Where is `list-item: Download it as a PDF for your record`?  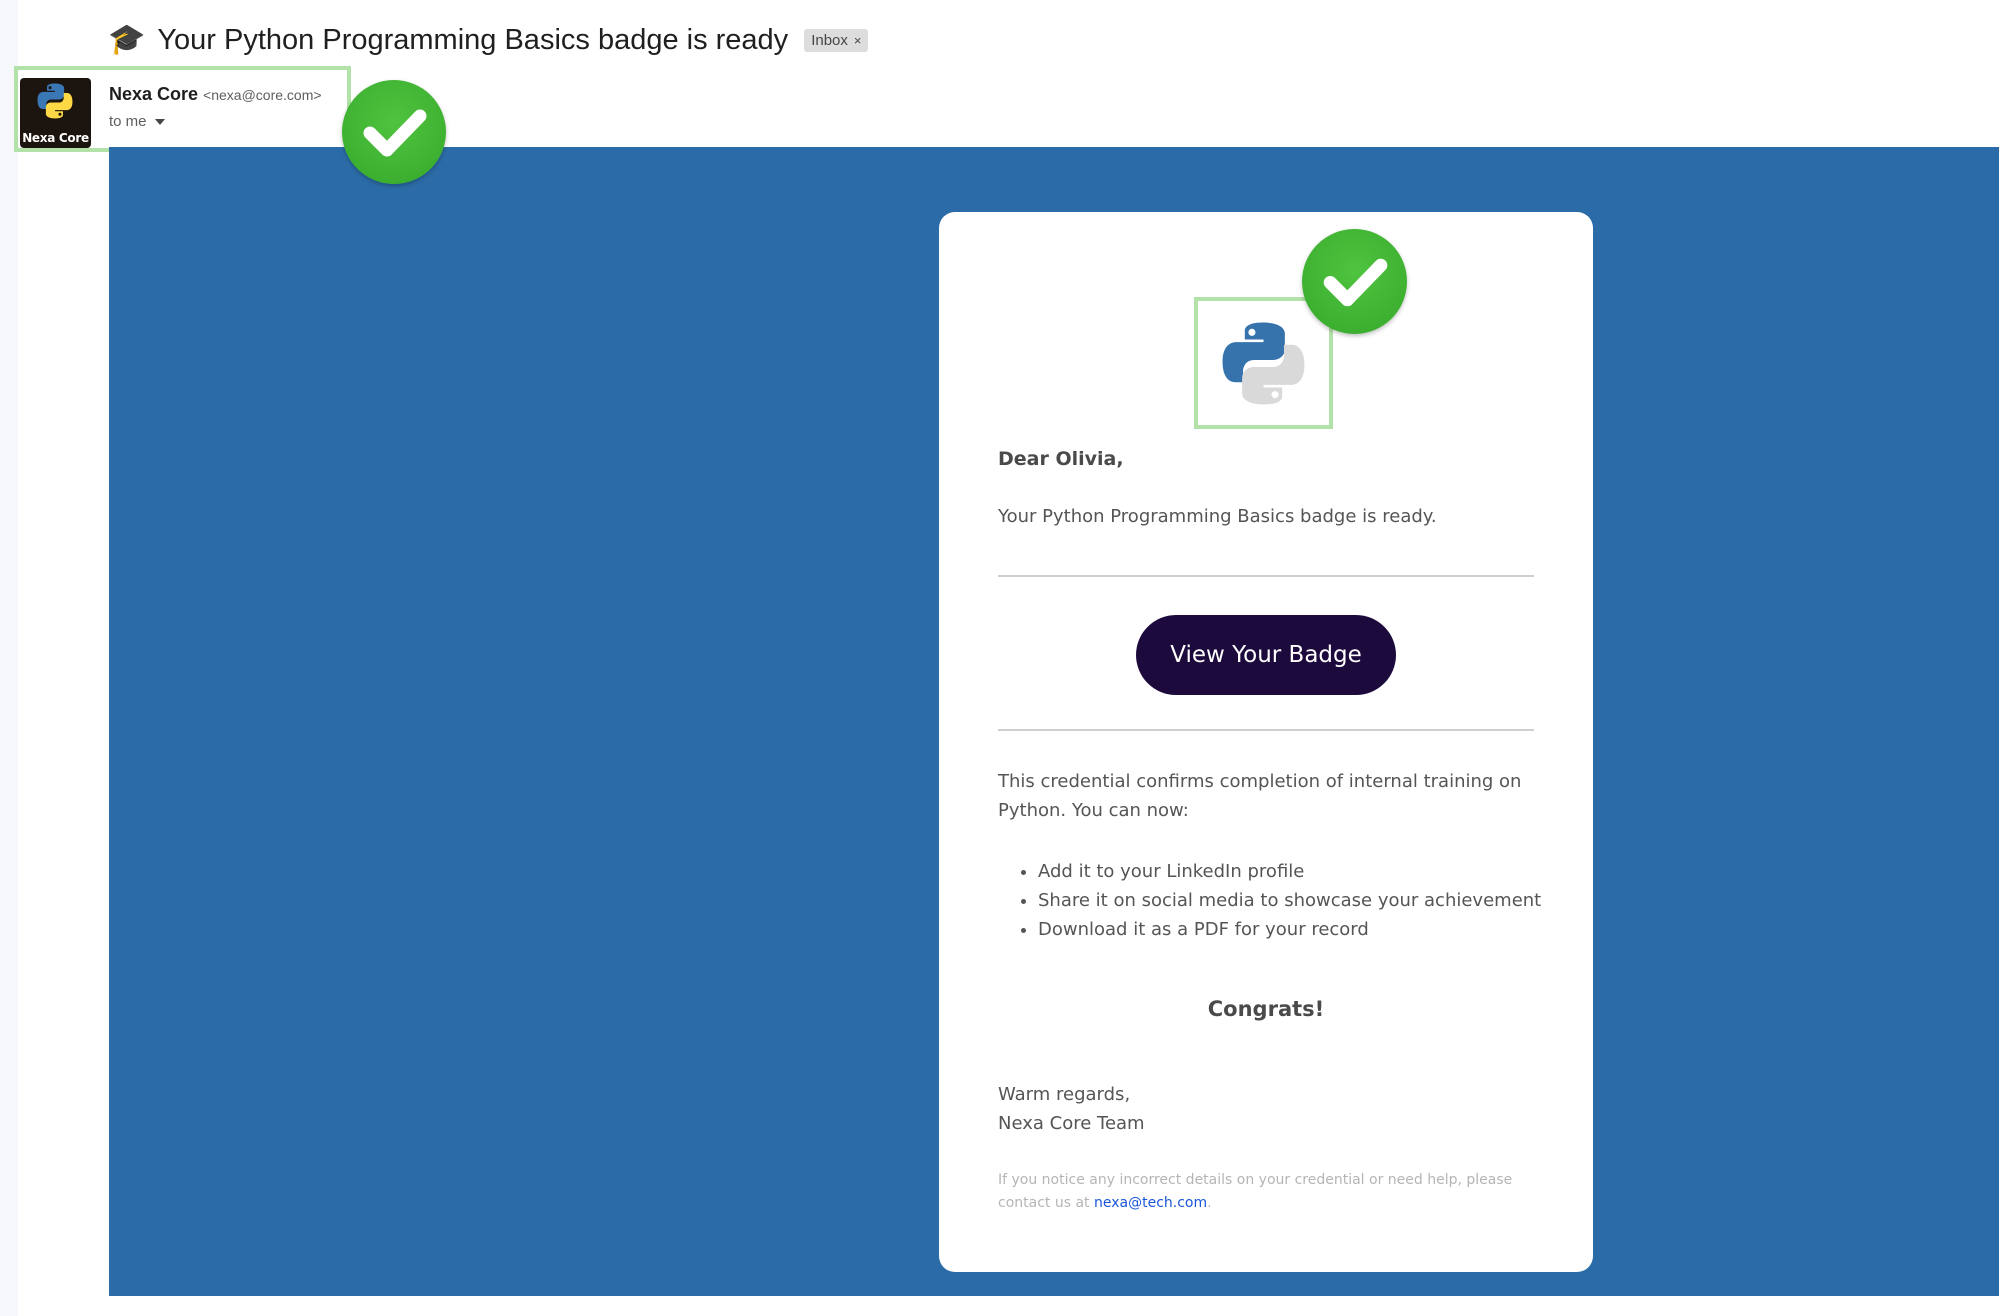
list-item: Download it as a PDF for your record is located at coordinates (1290, 929).